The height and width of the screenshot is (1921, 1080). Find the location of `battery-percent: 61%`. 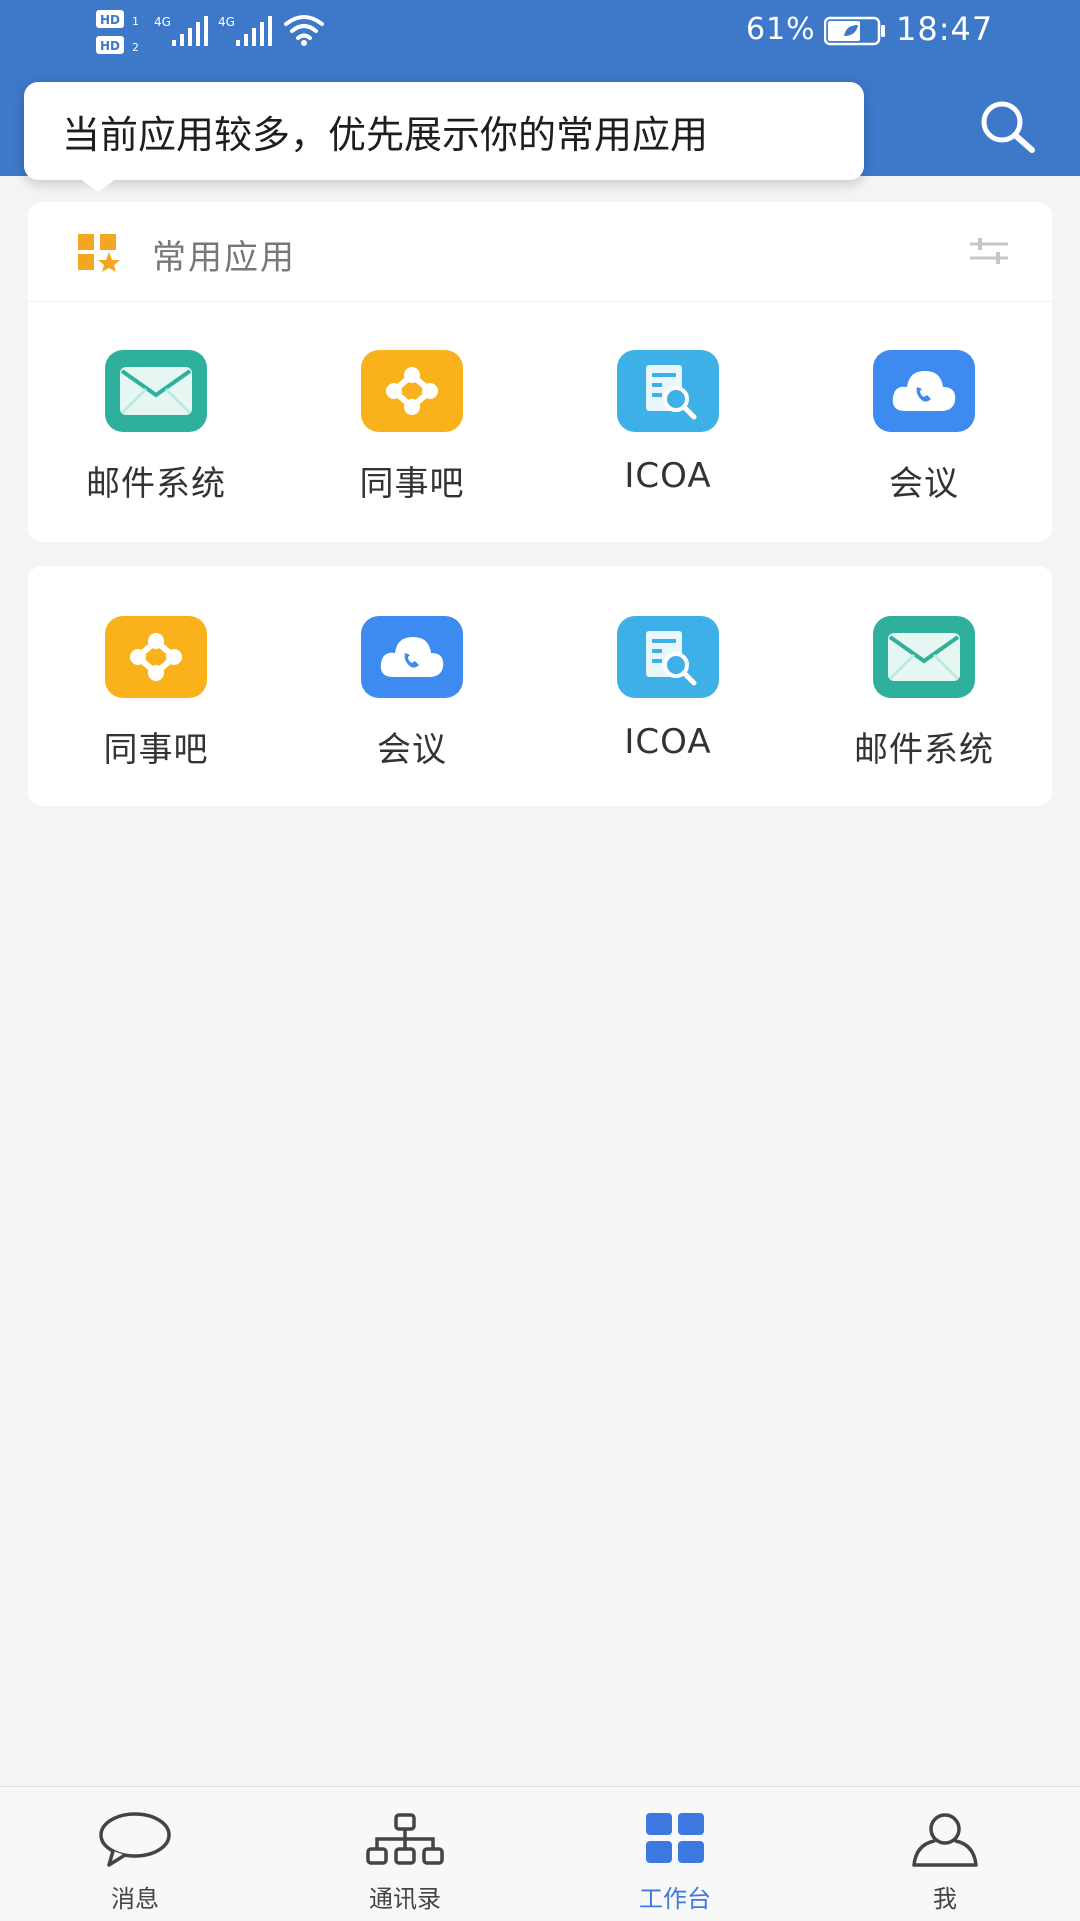

battery-percent: 61% is located at coordinates (781, 29).